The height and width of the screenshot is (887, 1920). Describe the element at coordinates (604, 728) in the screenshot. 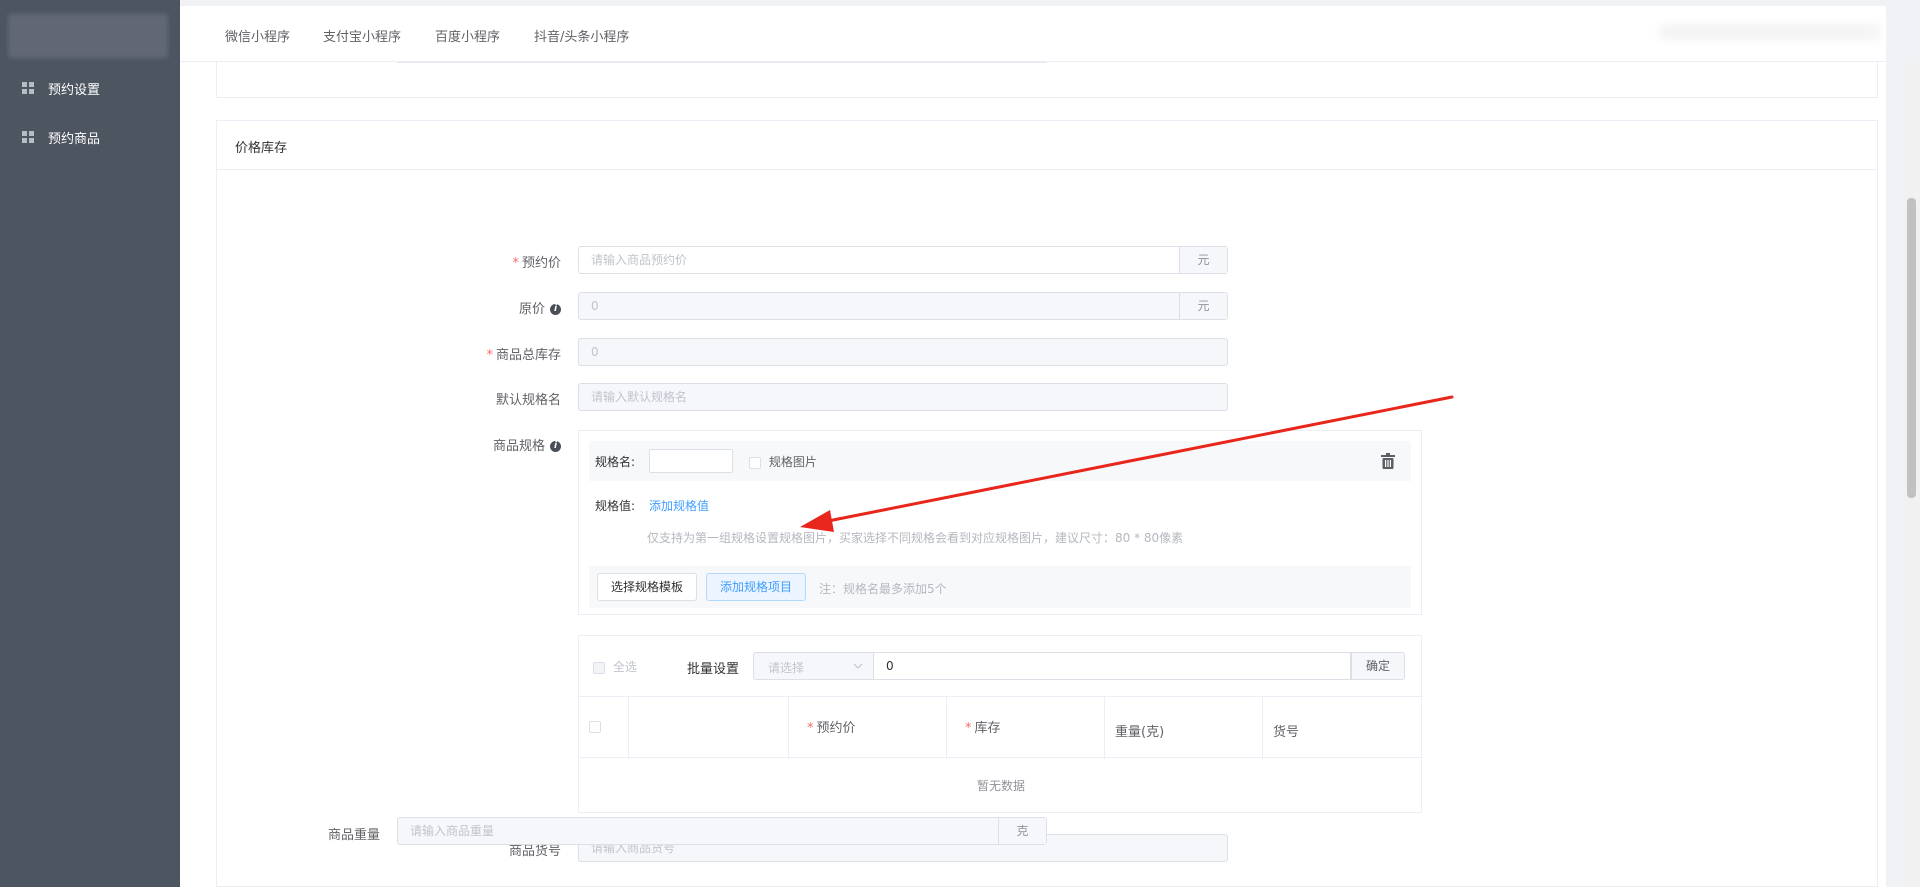

I see `header-checkbox-cell` at that location.